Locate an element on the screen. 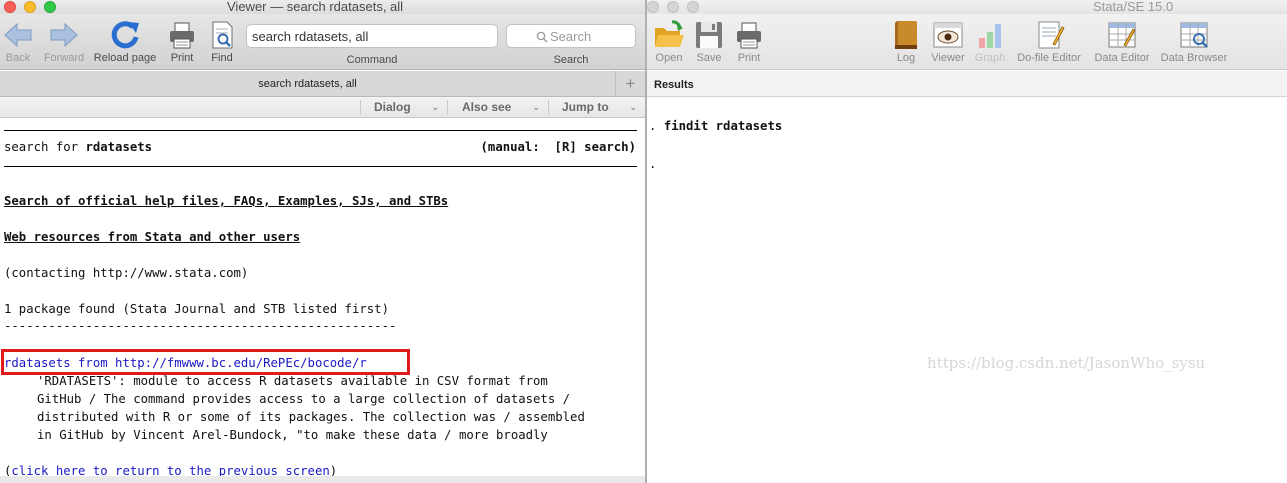 Image resolution: width=1287 pixels, height=483 pixels. save-button: Save is located at coordinates (709, 41).